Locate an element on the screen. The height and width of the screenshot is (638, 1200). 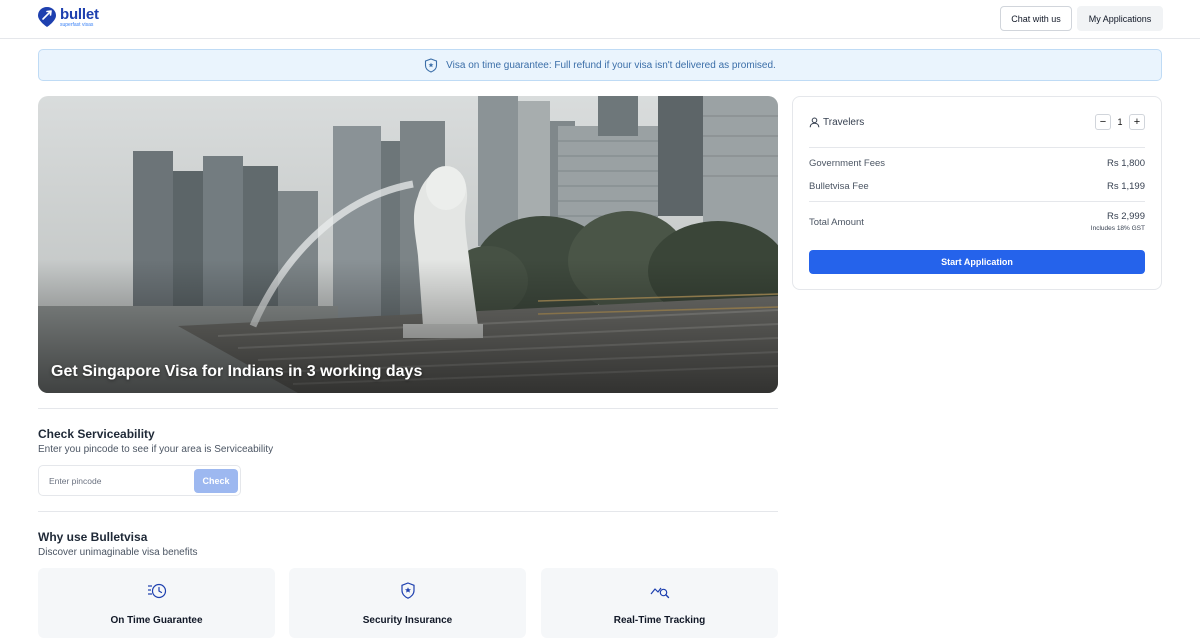
benefit-label: Real-Time Tracking is located at coordinates (659, 620).